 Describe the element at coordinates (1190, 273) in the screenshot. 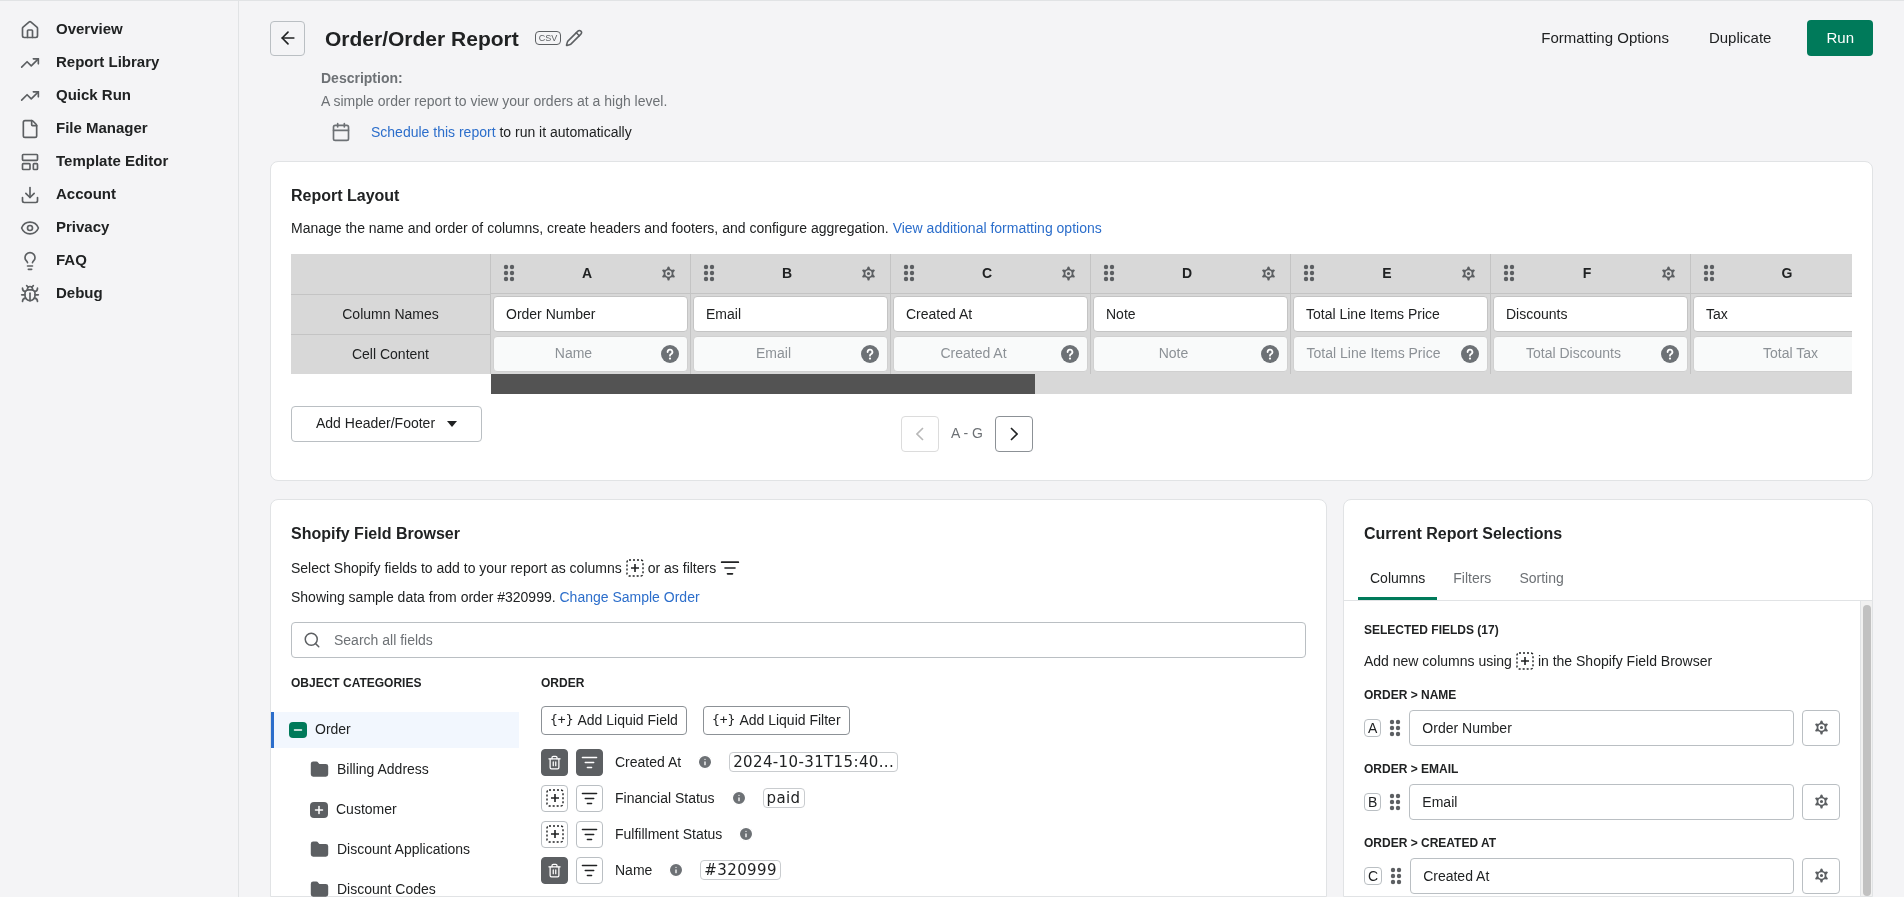

I see `column-header: D` at that location.